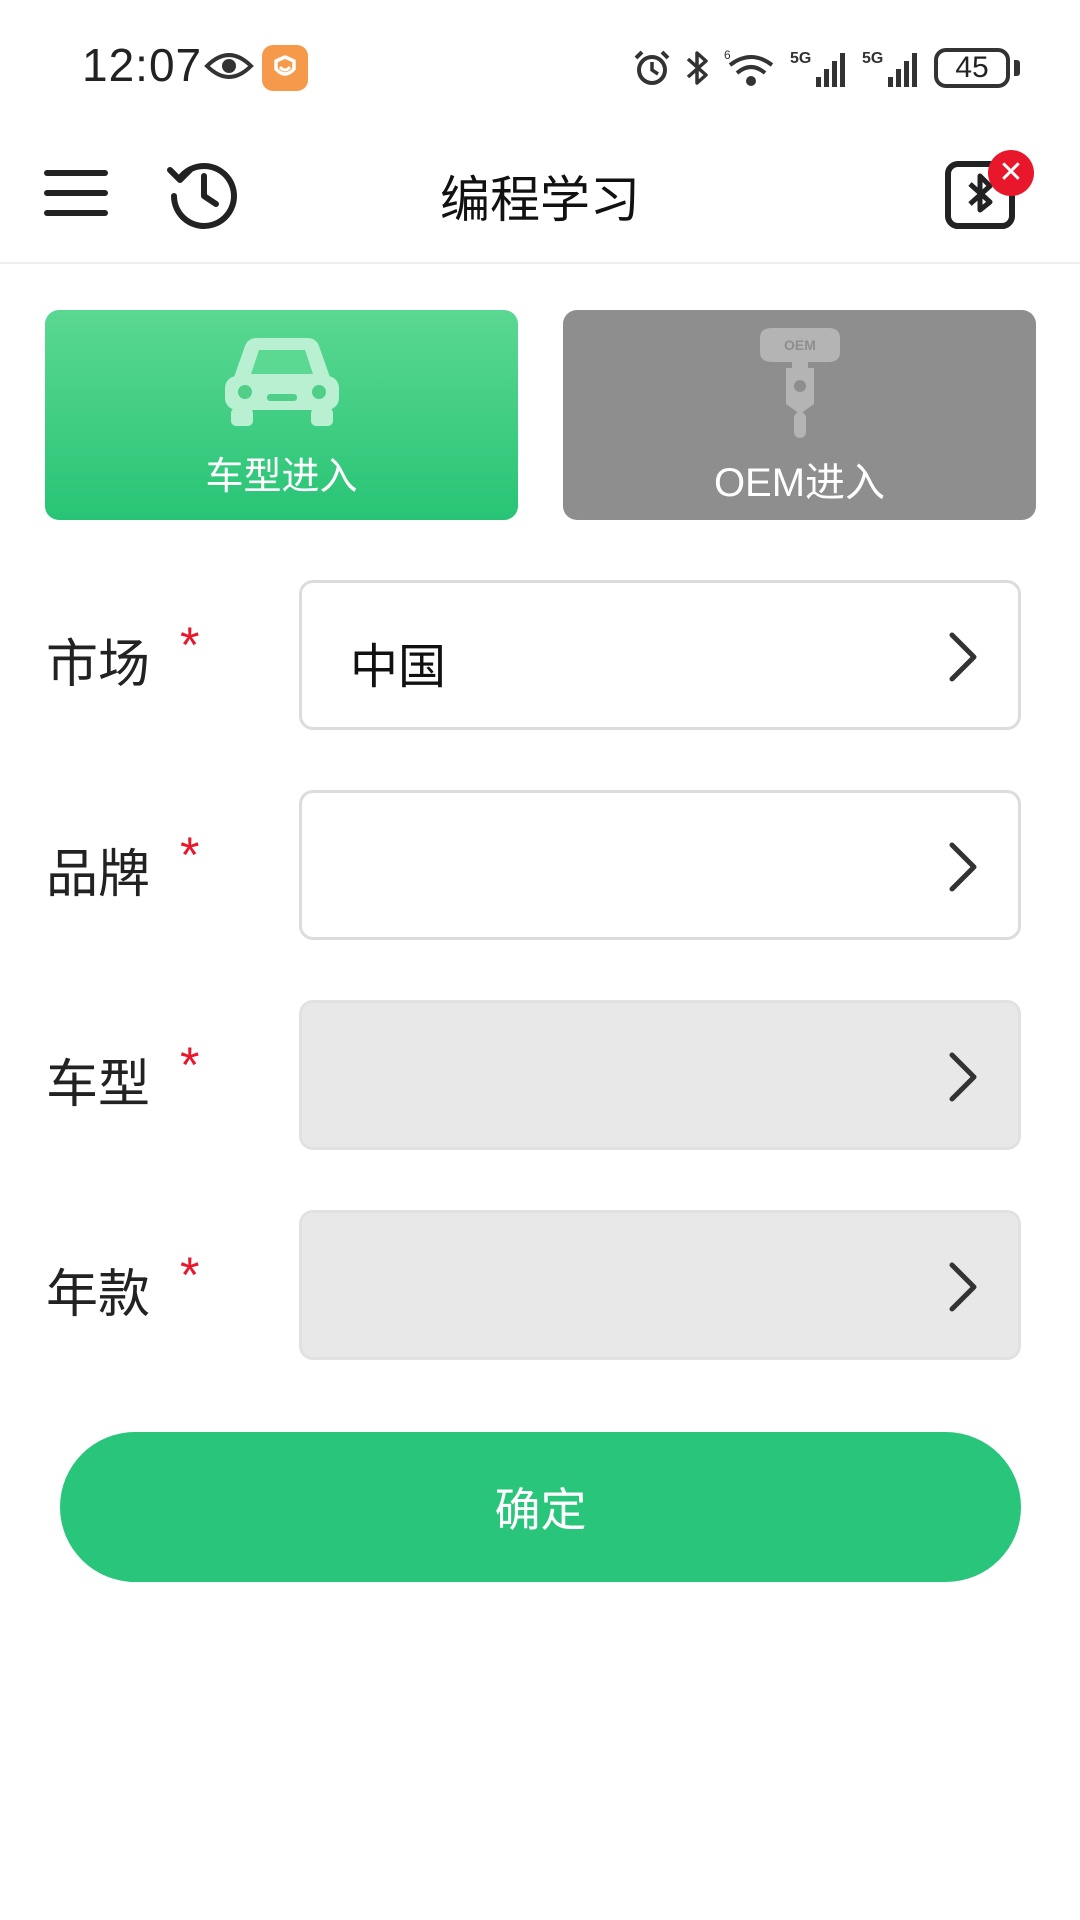 Image resolution: width=1080 pixels, height=1920 pixels. I want to click on wifi-icon: 6, so click(749, 67).